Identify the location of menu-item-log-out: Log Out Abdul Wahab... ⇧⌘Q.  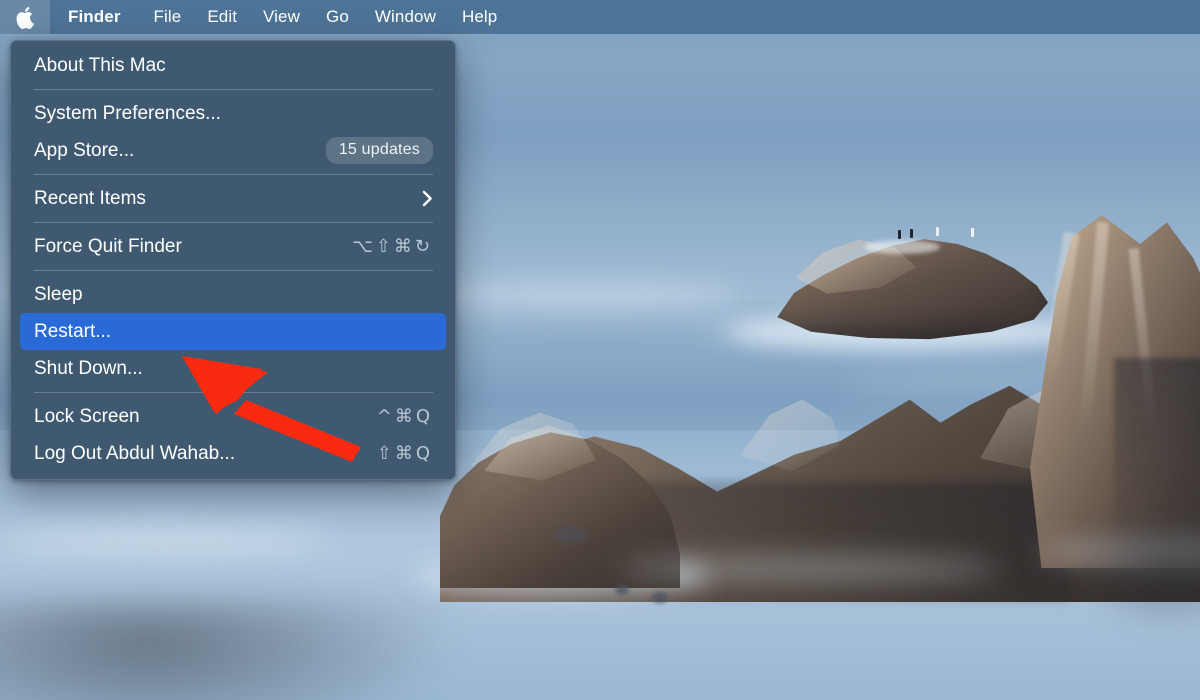
(233, 453).